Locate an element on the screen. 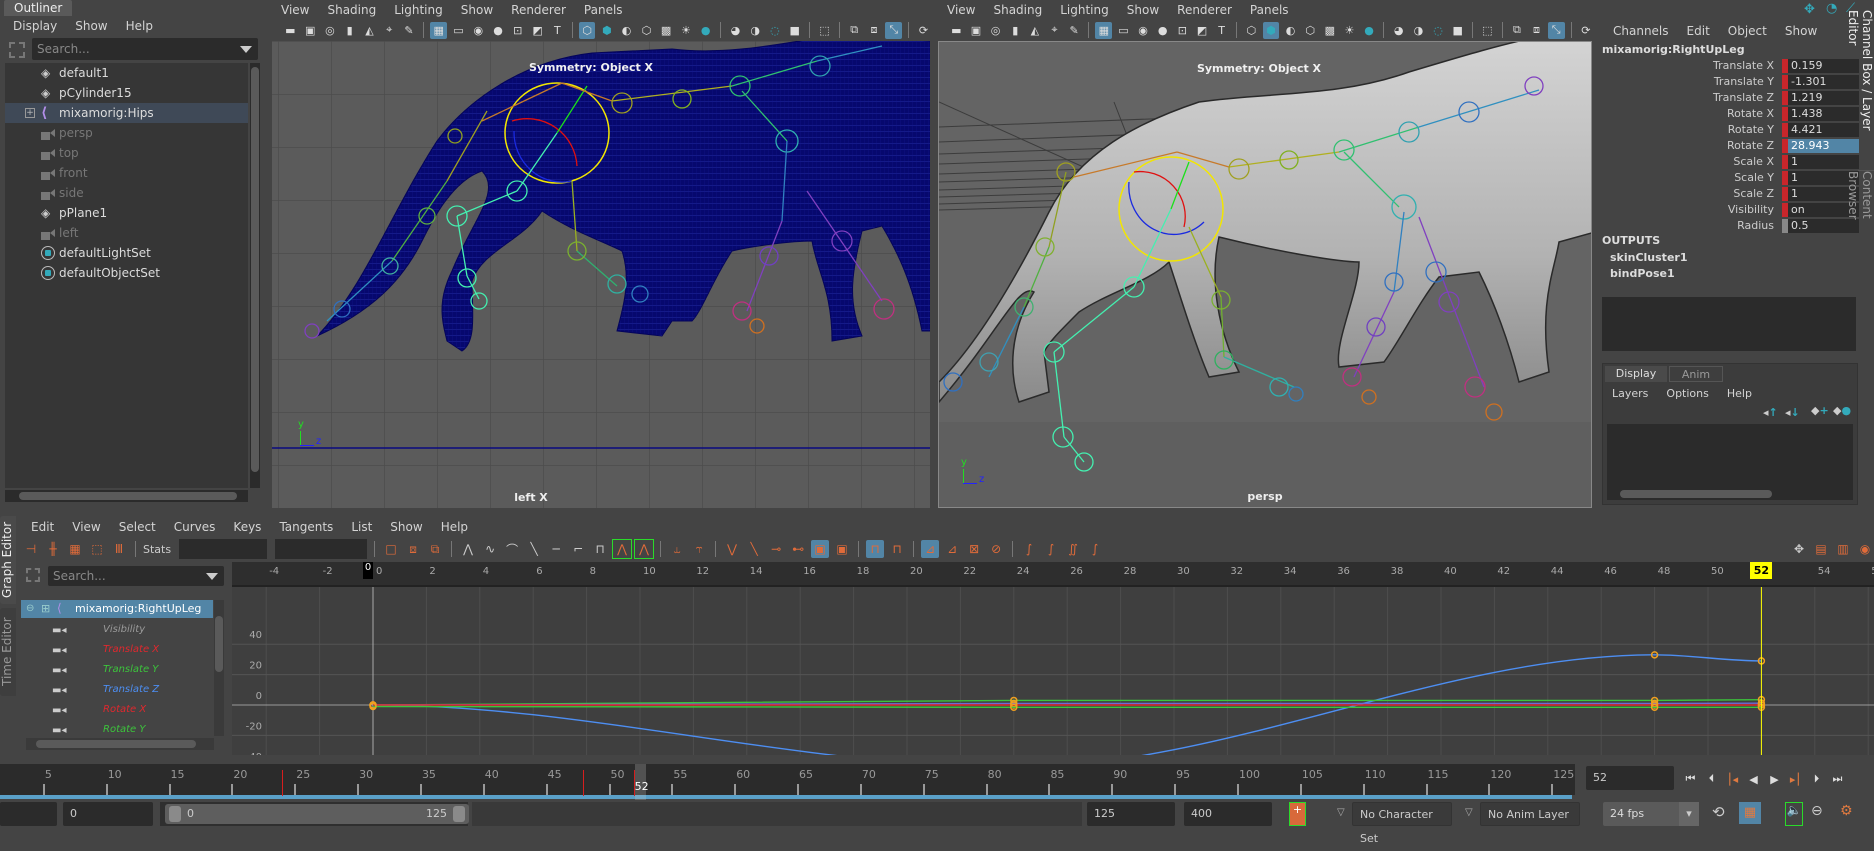 The height and width of the screenshot is (851, 1874). graph-menu-show: Show is located at coordinates (406, 527).